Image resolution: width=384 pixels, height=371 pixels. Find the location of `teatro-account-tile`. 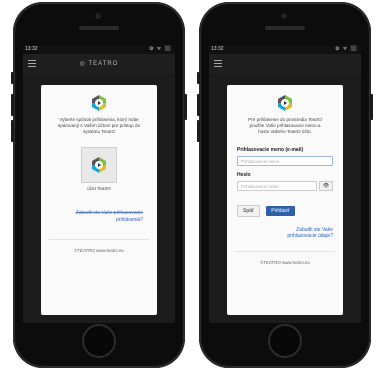

teatro-account-tile is located at coordinates (99, 165).